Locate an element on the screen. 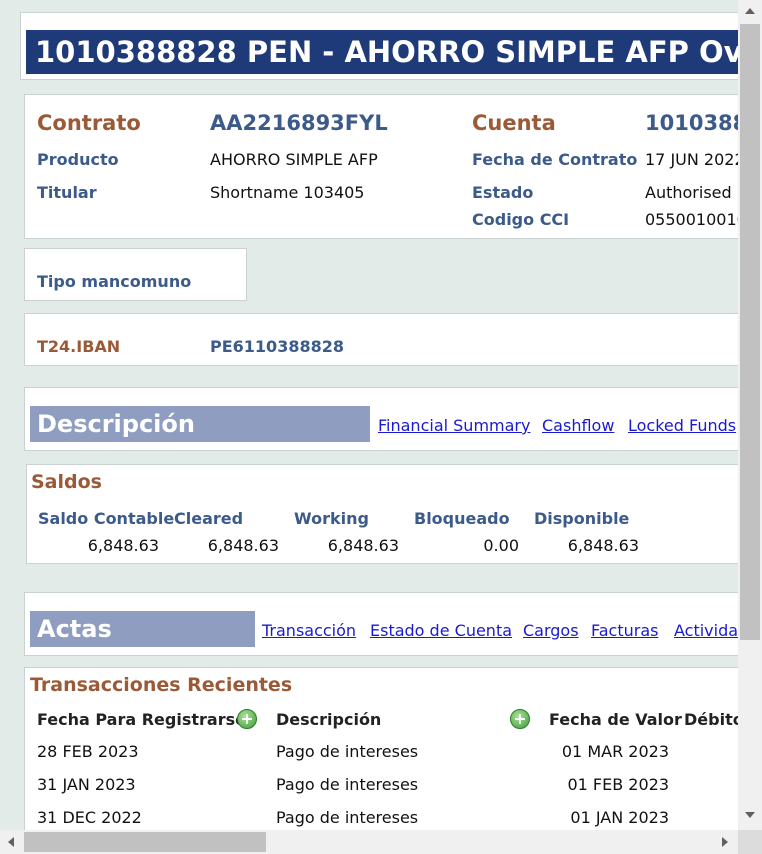  table-row-fecha: 31 DEC 2022 is located at coordinates (89, 817).